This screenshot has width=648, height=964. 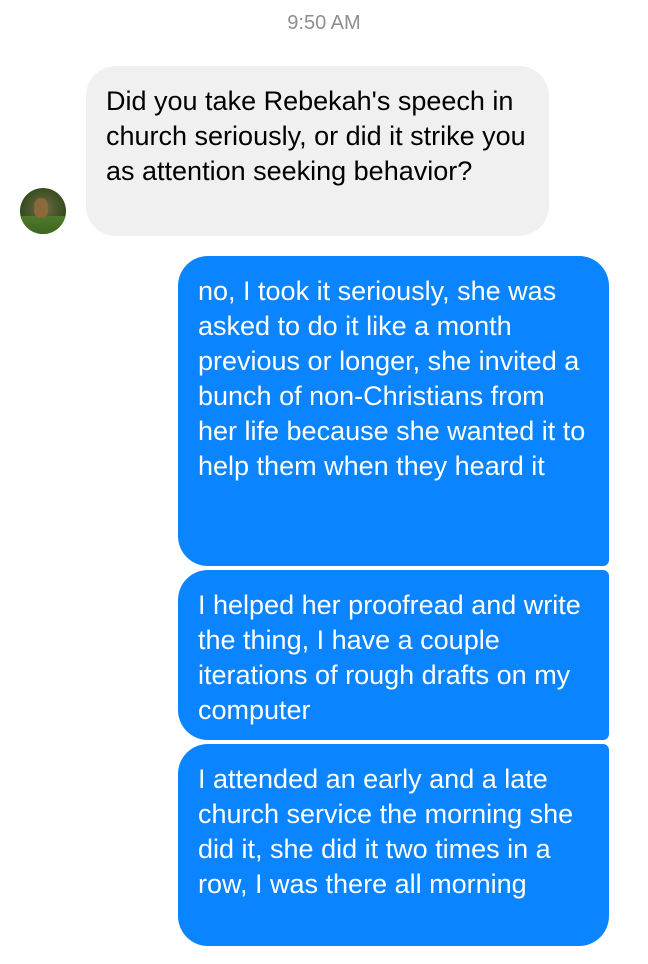 What do you see at coordinates (43, 225) in the screenshot?
I see `avatar-grass` at bounding box center [43, 225].